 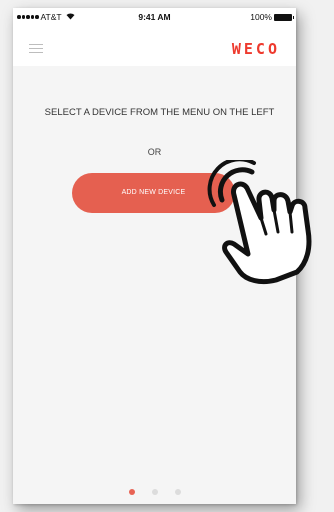 I want to click on status-bar: AT&T 9:41 AM 100%, so click(x=154, y=17).